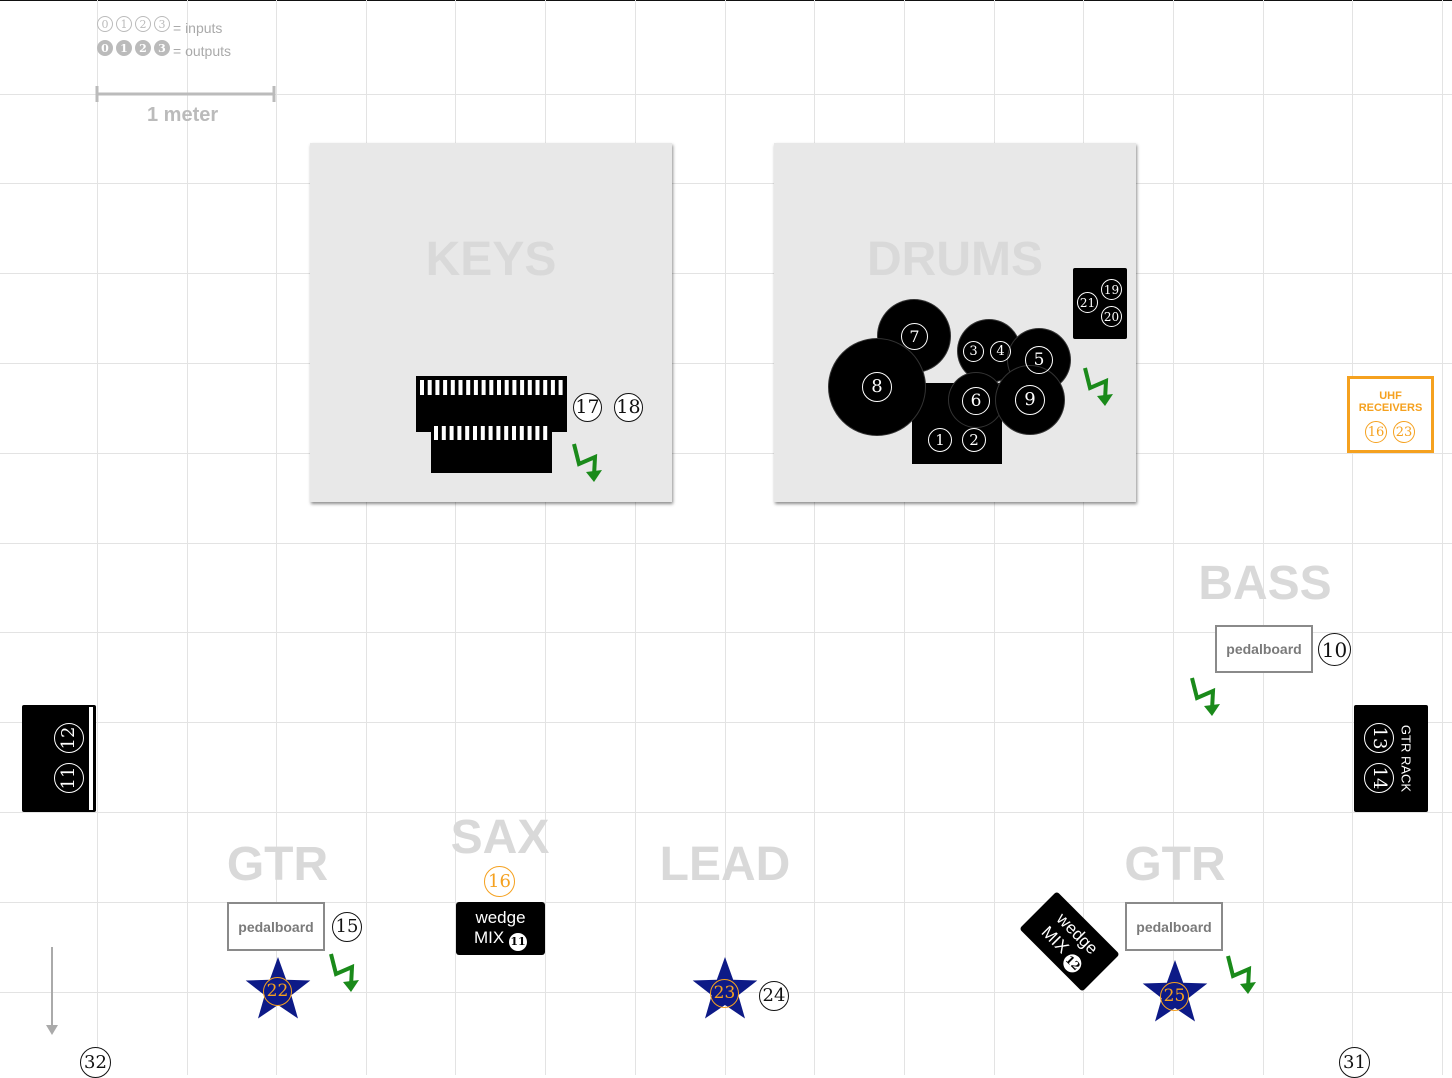 The width and height of the screenshot is (1452, 1078). What do you see at coordinates (1354, 1062) in the screenshot?
I see `corner-right-31: 31` at bounding box center [1354, 1062].